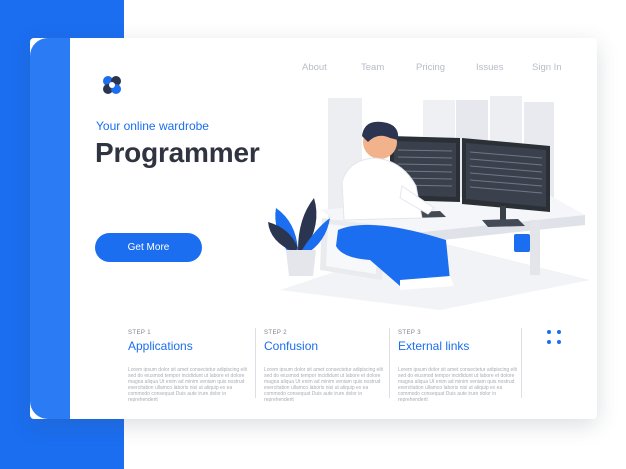 The width and height of the screenshot is (626, 469). Describe the element at coordinates (50, 228) in the screenshot. I see `card-blue-edge` at that location.